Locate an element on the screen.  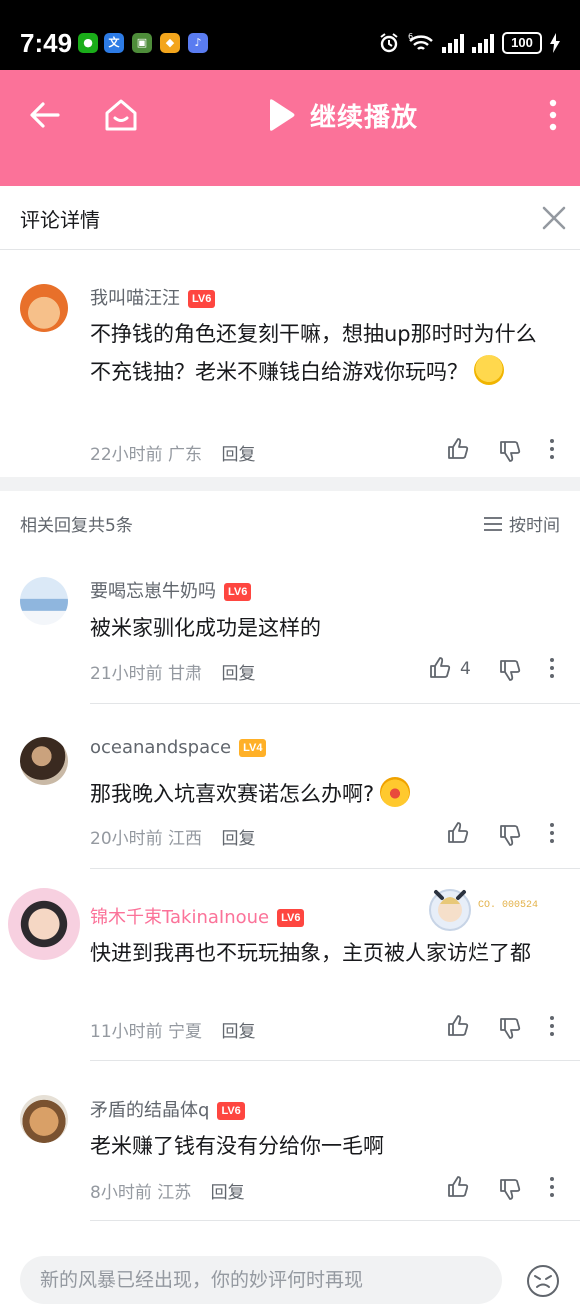
home-icon is located at coordinates (121, 115).